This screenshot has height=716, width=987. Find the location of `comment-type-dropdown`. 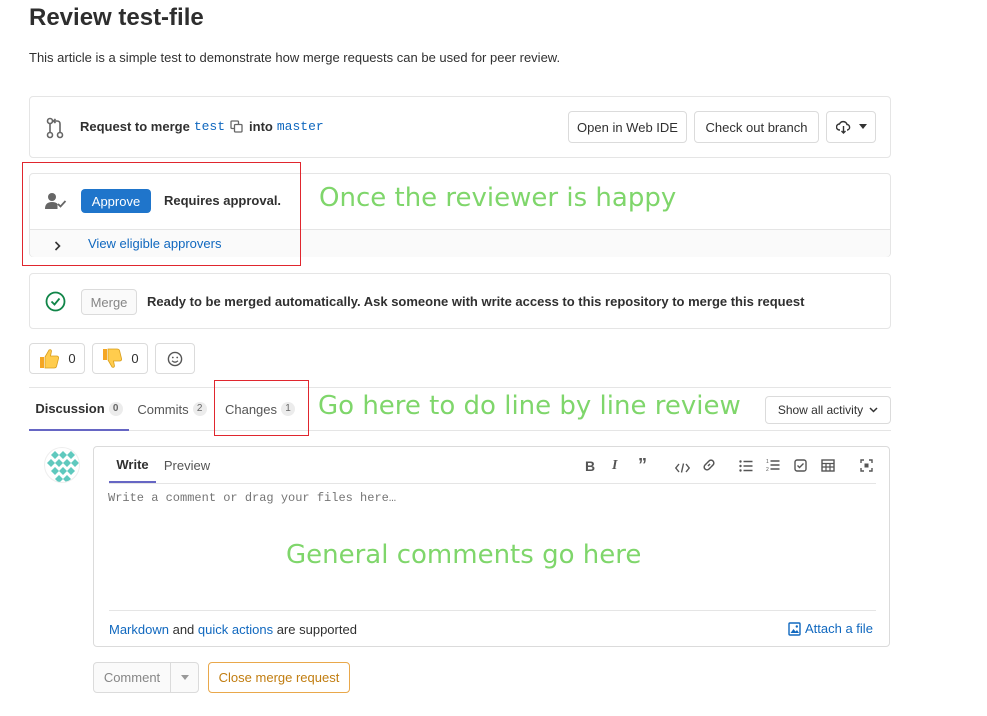

comment-type-dropdown is located at coordinates (184, 677).